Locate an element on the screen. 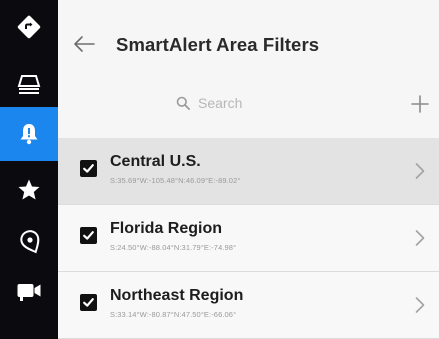 The image size is (439, 339). page-title: SmartAlert Area Filters is located at coordinates (218, 44).